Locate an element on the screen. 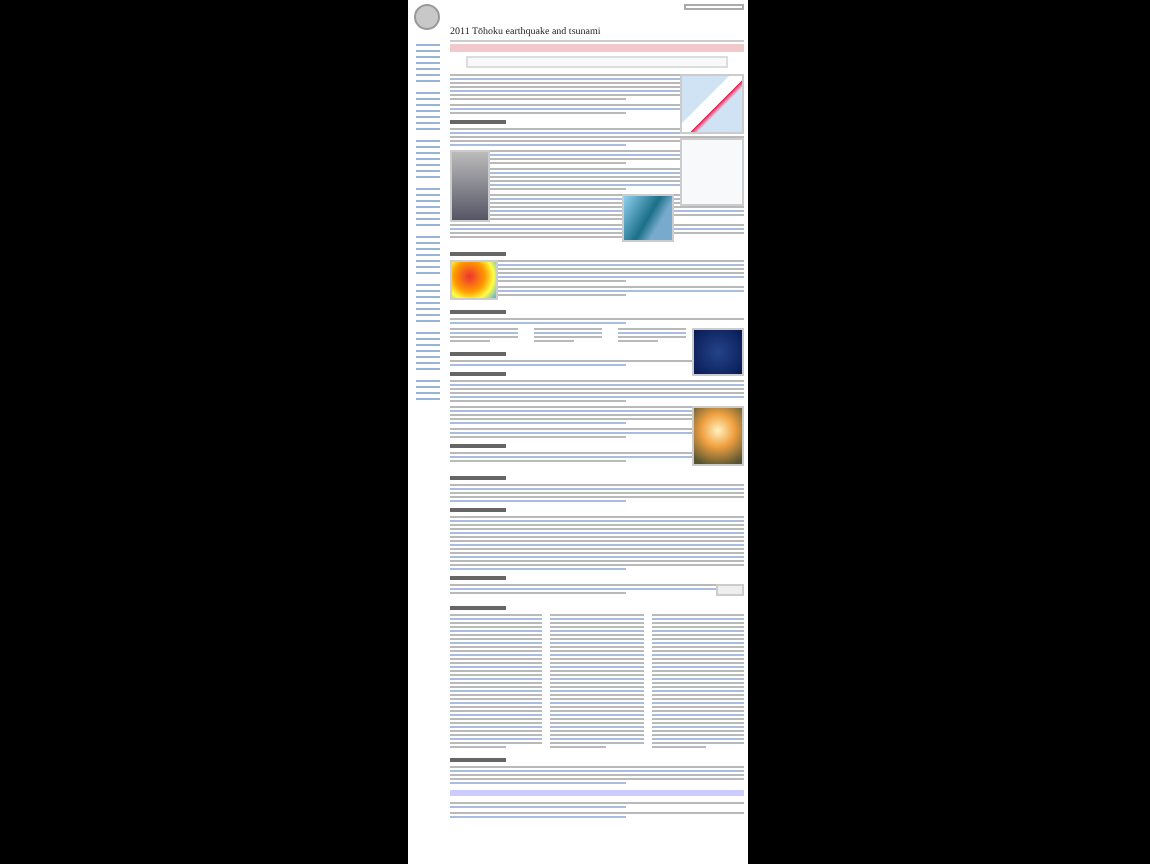 Image resolution: width=1150 pixels, height=864 pixels. globe-logo-icon is located at coordinates (427, 17).